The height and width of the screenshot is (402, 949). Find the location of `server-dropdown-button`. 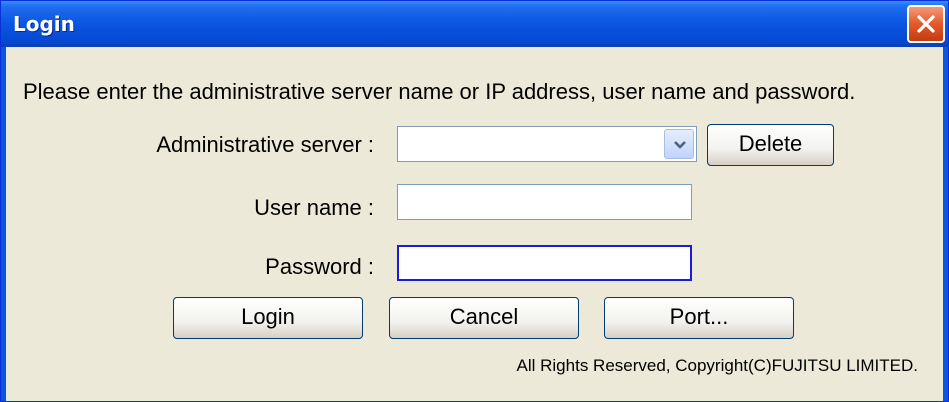

server-dropdown-button is located at coordinates (679, 144).